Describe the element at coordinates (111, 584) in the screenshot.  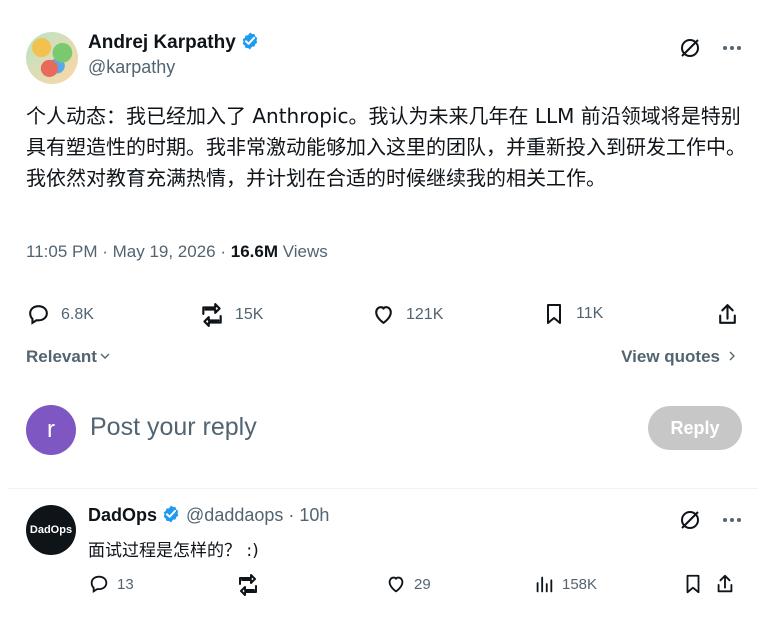
I see `reply-reply-action: 13` at that location.